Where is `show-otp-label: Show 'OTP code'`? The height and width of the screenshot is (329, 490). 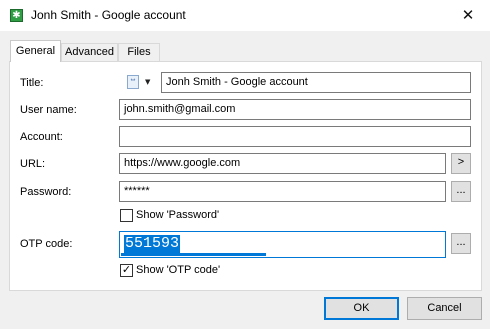
show-otp-label: Show 'OTP code' is located at coordinates (178, 270).